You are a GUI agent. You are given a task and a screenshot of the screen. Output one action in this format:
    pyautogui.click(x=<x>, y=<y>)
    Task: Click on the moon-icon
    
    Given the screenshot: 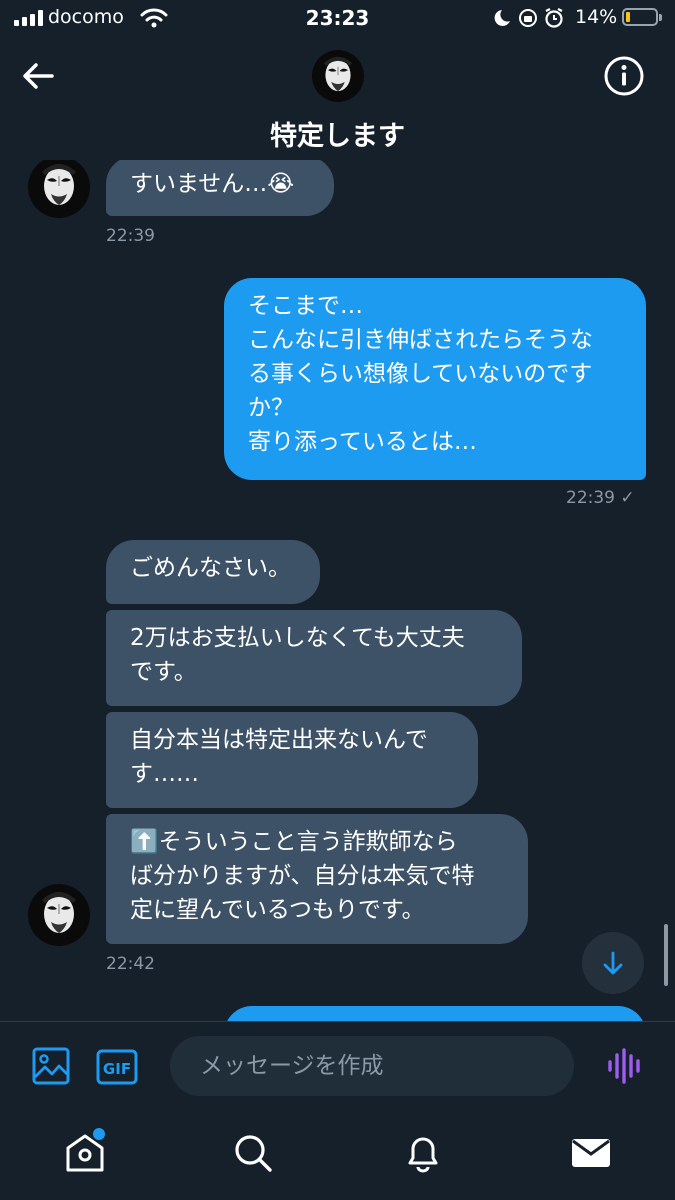 What is the action you would take?
    pyautogui.click(x=502, y=18)
    